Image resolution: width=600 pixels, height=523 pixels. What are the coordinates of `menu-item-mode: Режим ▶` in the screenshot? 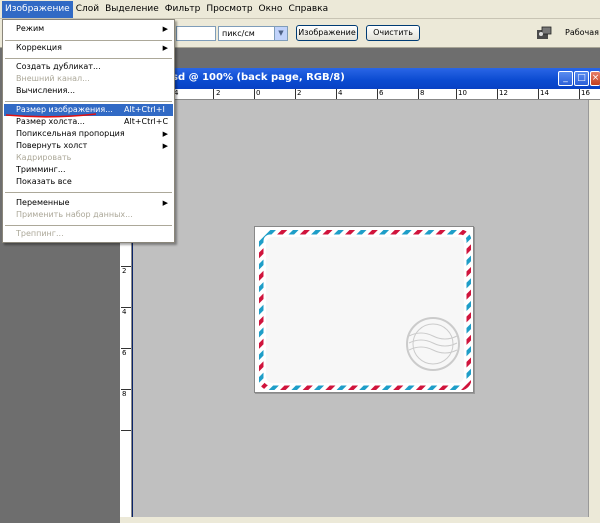 It's located at (88, 29).